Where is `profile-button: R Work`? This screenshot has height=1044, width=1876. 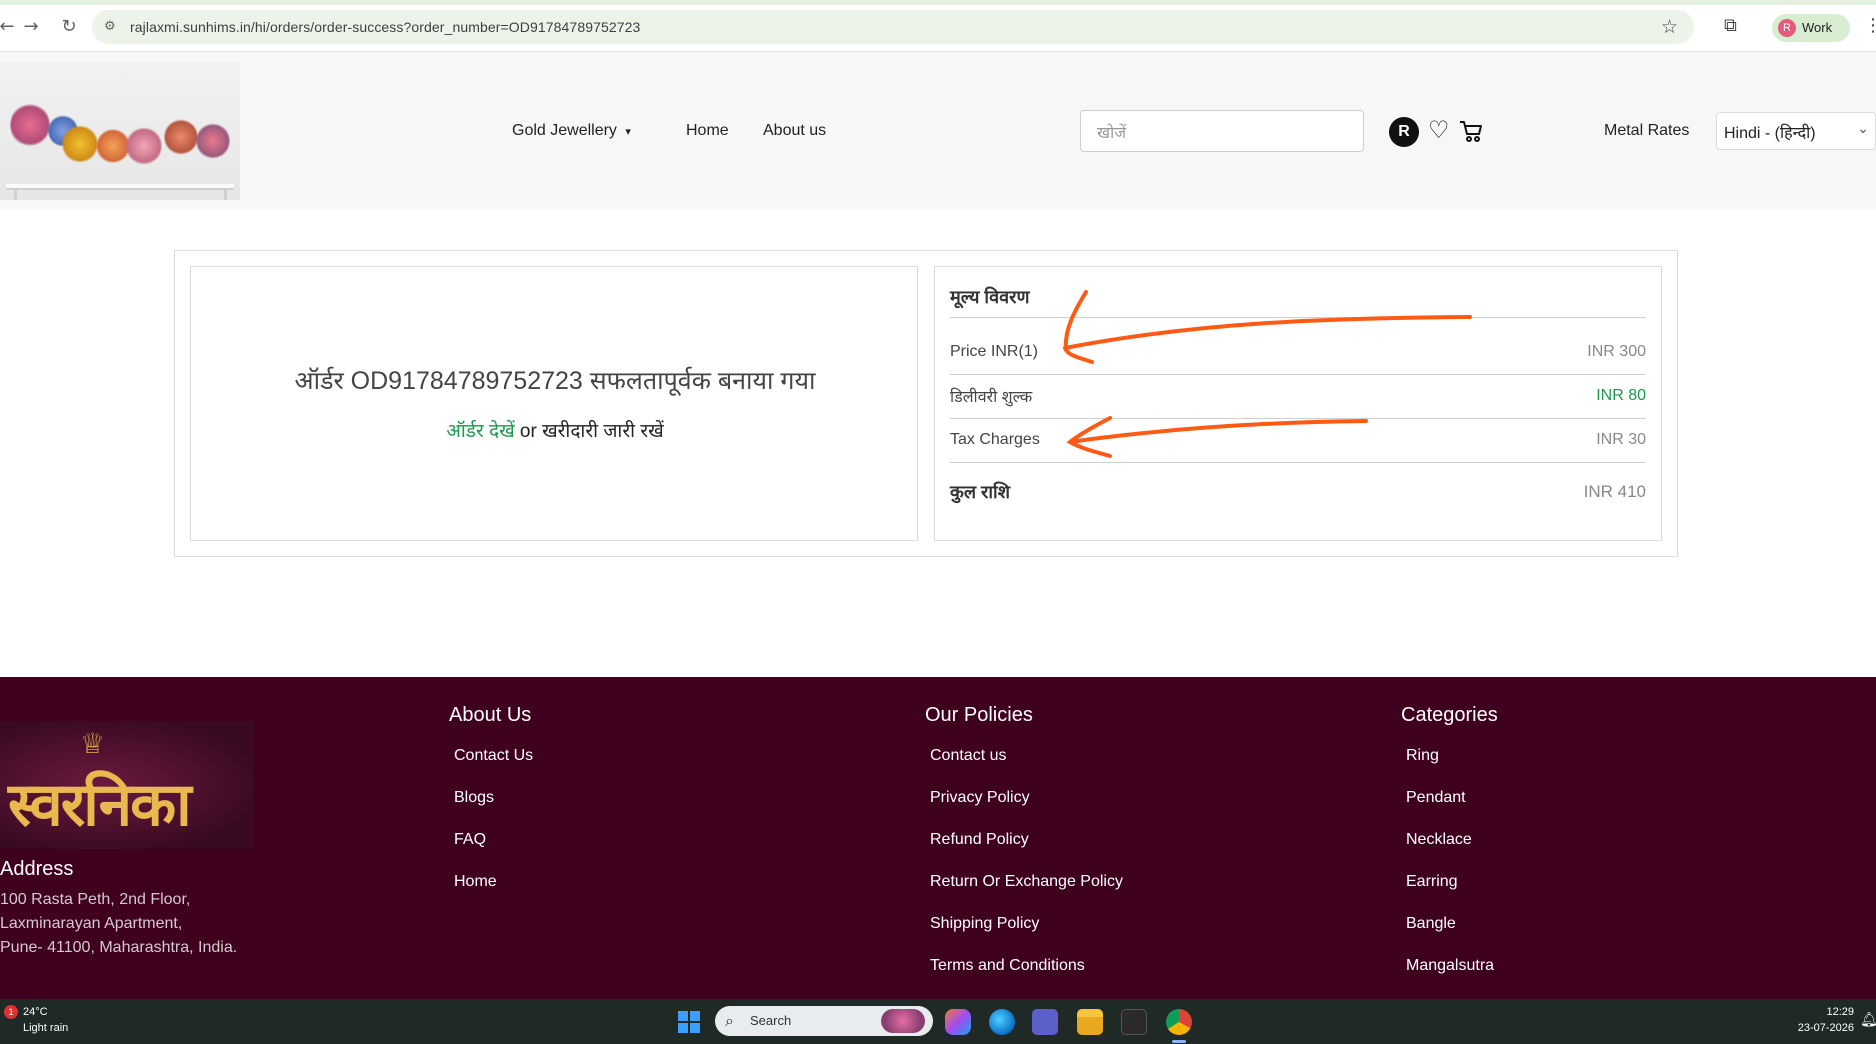
profile-button: R Work is located at coordinates (1811, 28).